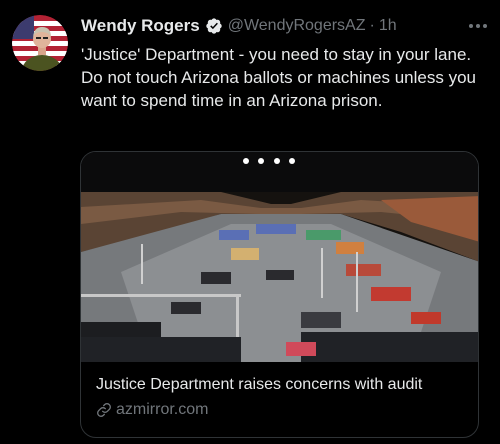 The height and width of the screenshot is (444, 500). What do you see at coordinates (104, 410) in the screenshot?
I see `link-icon` at bounding box center [104, 410].